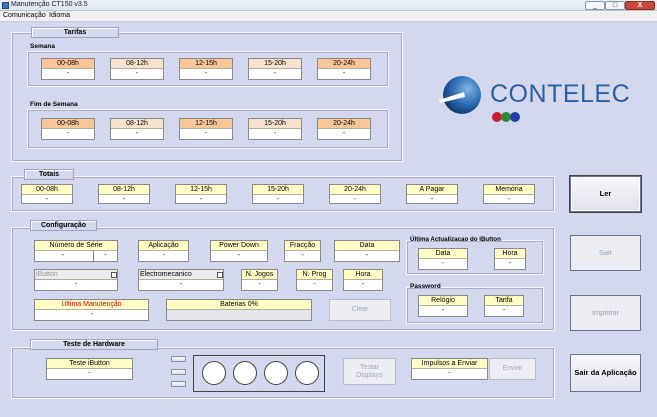 Image resolution: width=657 pixels, height=417 pixels. What do you see at coordinates (328, 16) in the screenshot?
I see `menu-bar: Comunicação Idioma` at bounding box center [328, 16].